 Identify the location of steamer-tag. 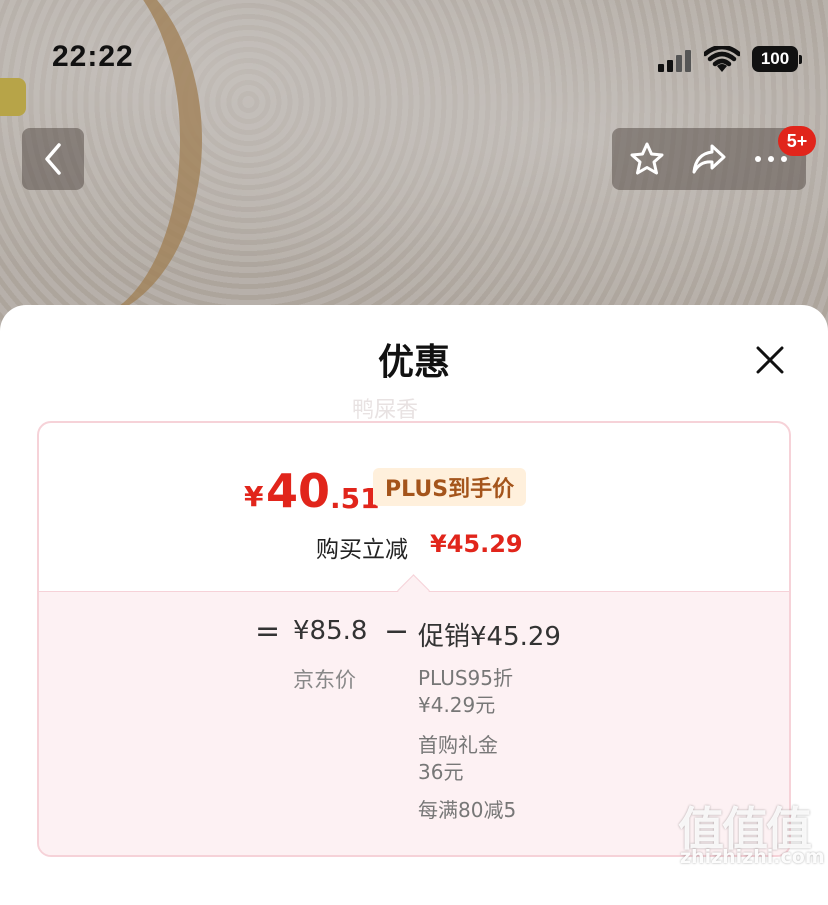
(13, 97).